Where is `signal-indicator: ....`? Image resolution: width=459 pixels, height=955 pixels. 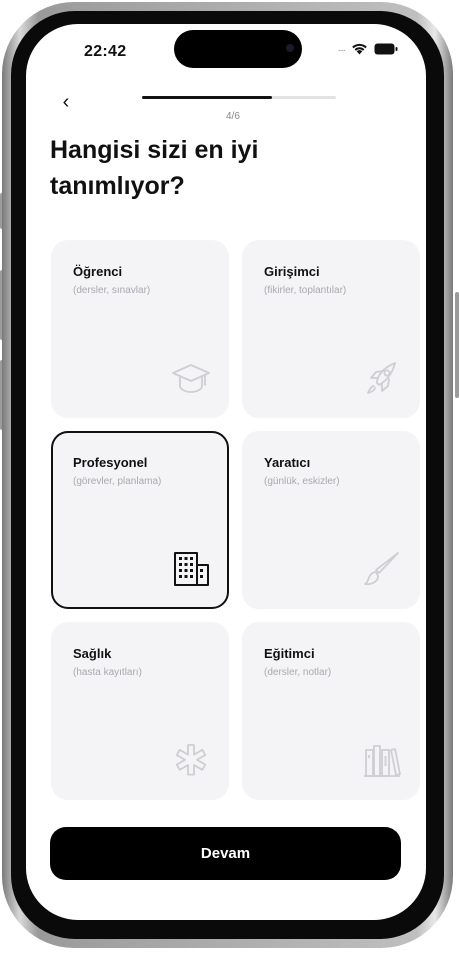 signal-indicator: .... is located at coordinates (341, 48).